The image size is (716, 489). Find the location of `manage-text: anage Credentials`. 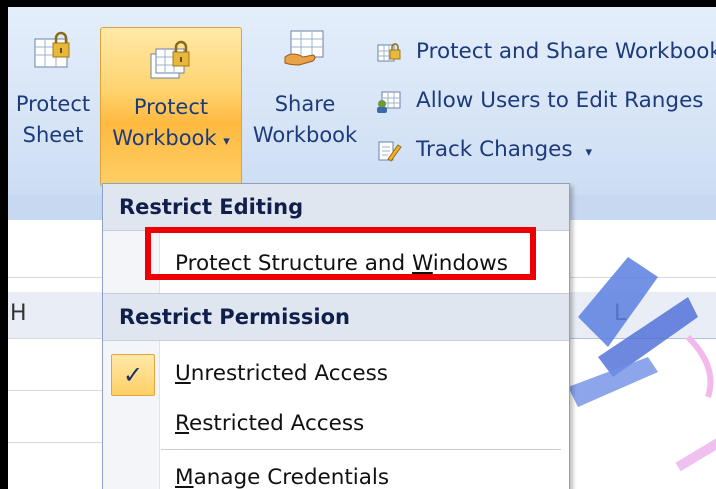

manage-text: anage Credentials is located at coordinates (291, 477).